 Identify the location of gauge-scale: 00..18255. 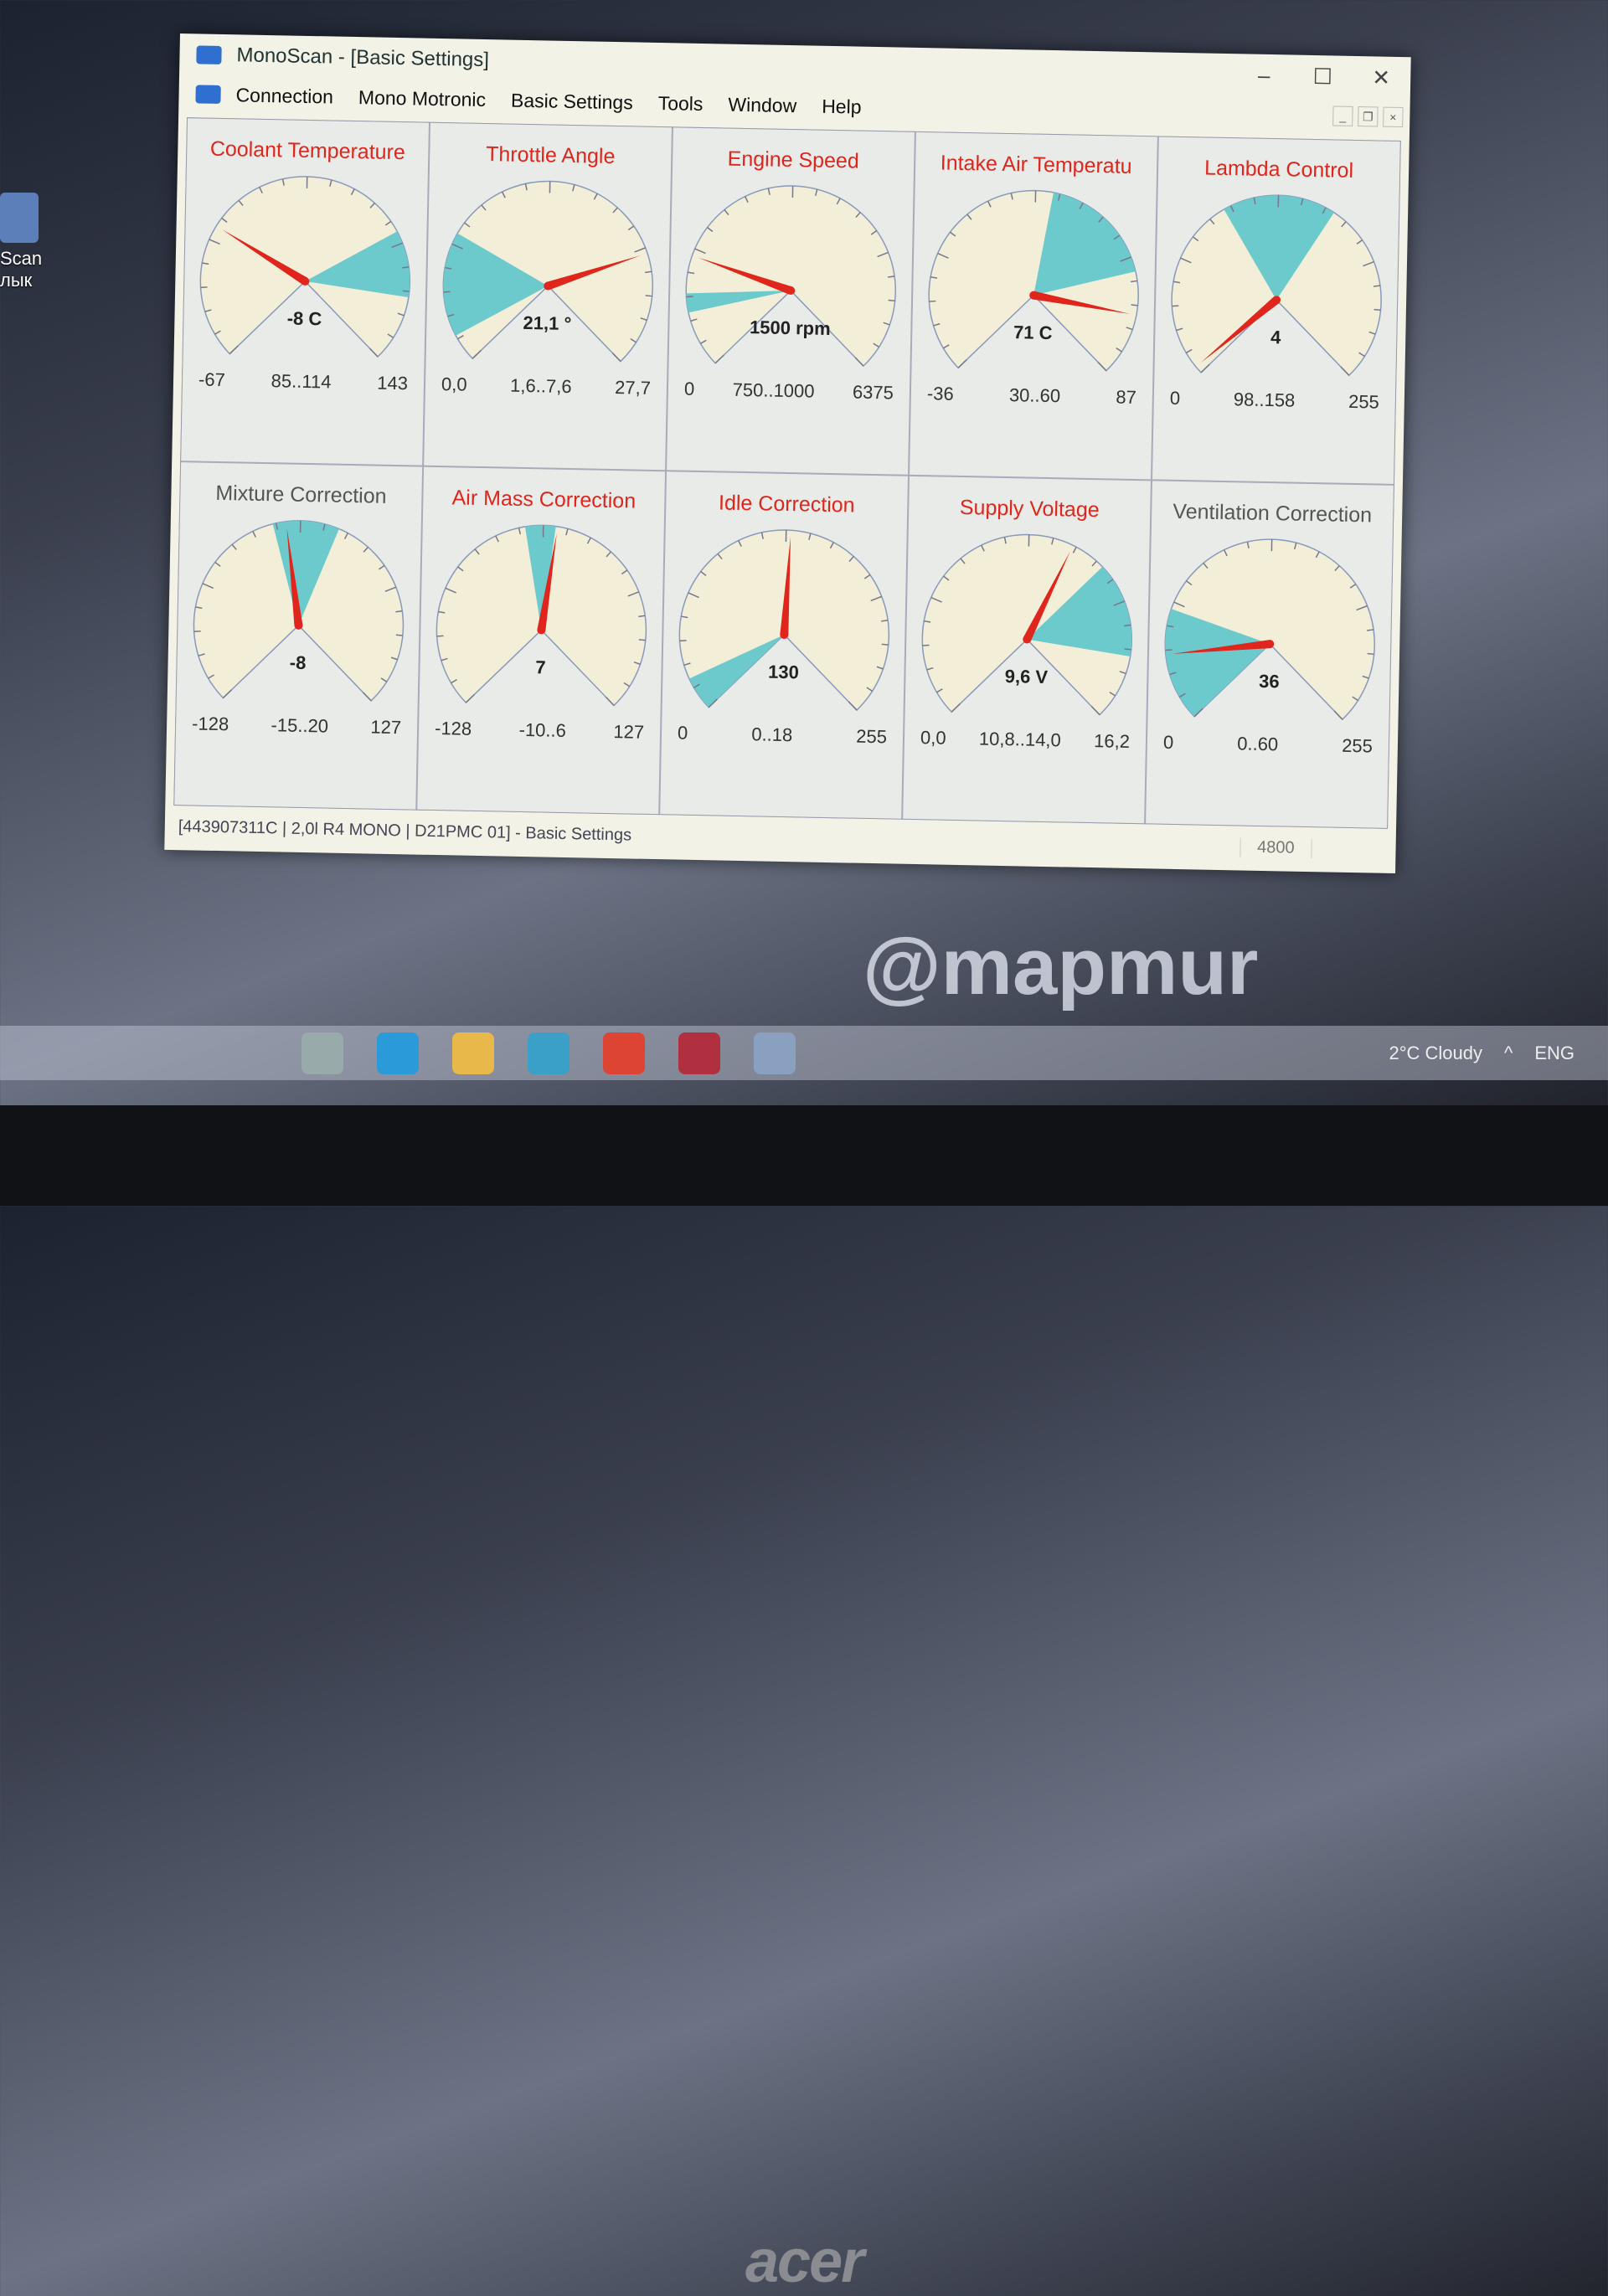
(782, 736).